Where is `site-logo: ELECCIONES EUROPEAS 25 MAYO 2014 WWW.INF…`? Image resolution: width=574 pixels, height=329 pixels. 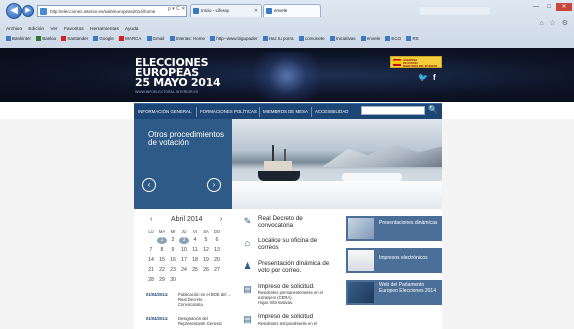
site-logo: ELECCIONES EUROPEAS 25 MAYO 2014 WWW.INF… is located at coordinates (183, 75).